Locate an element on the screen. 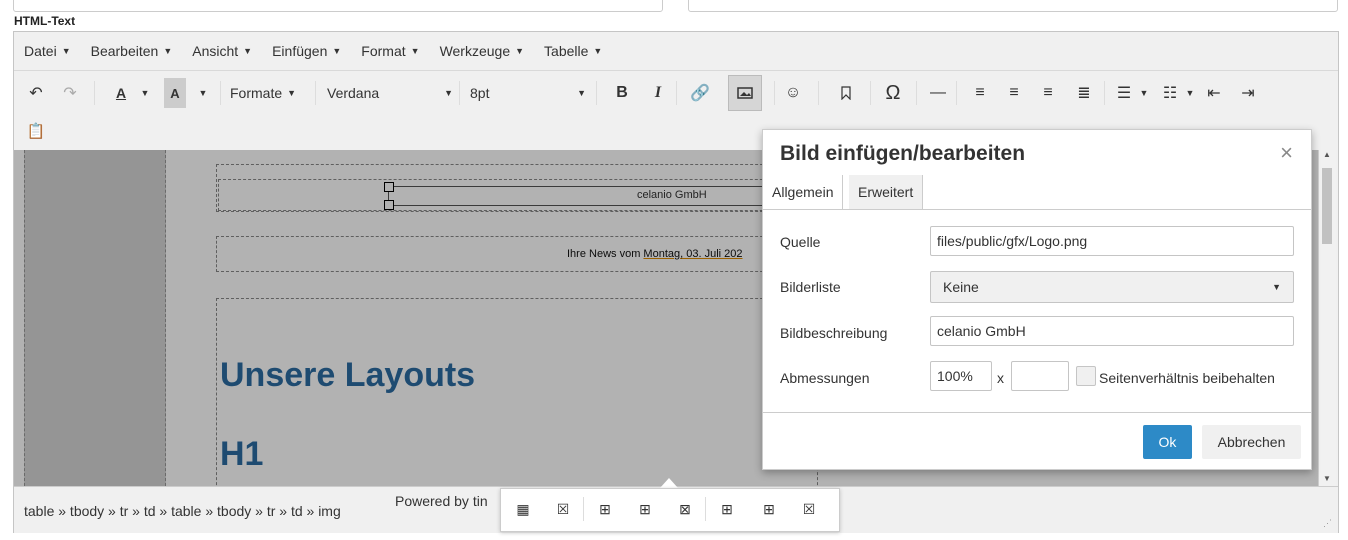 This screenshot has height=540, width=1348. scrollbar: ▲ ▼ is located at coordinates (1327, 318).